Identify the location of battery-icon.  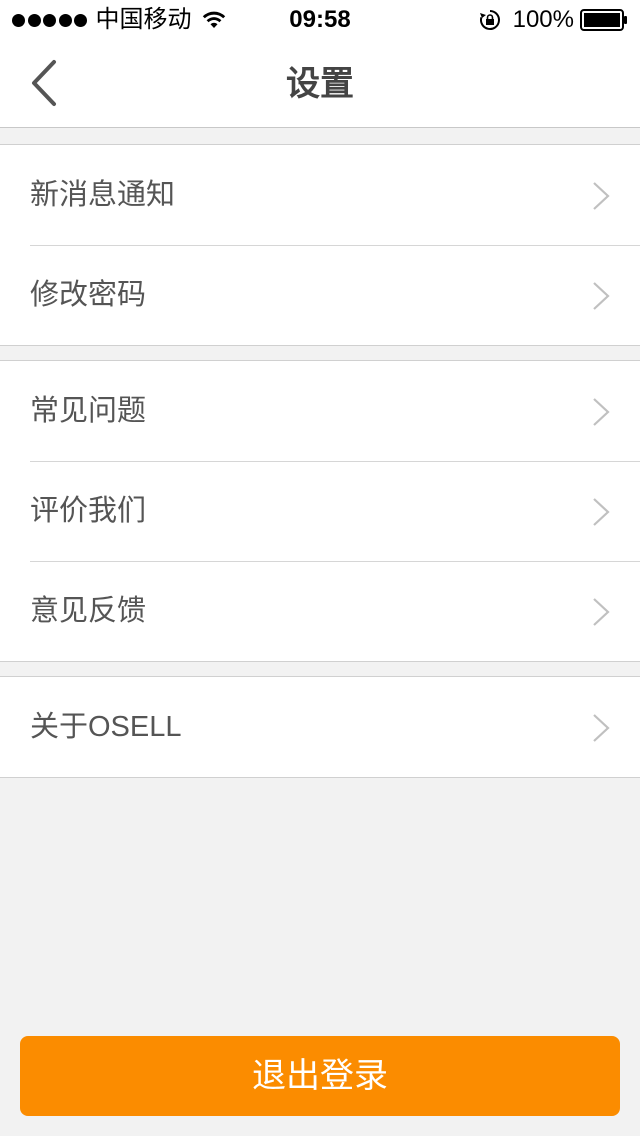
(603, 20).